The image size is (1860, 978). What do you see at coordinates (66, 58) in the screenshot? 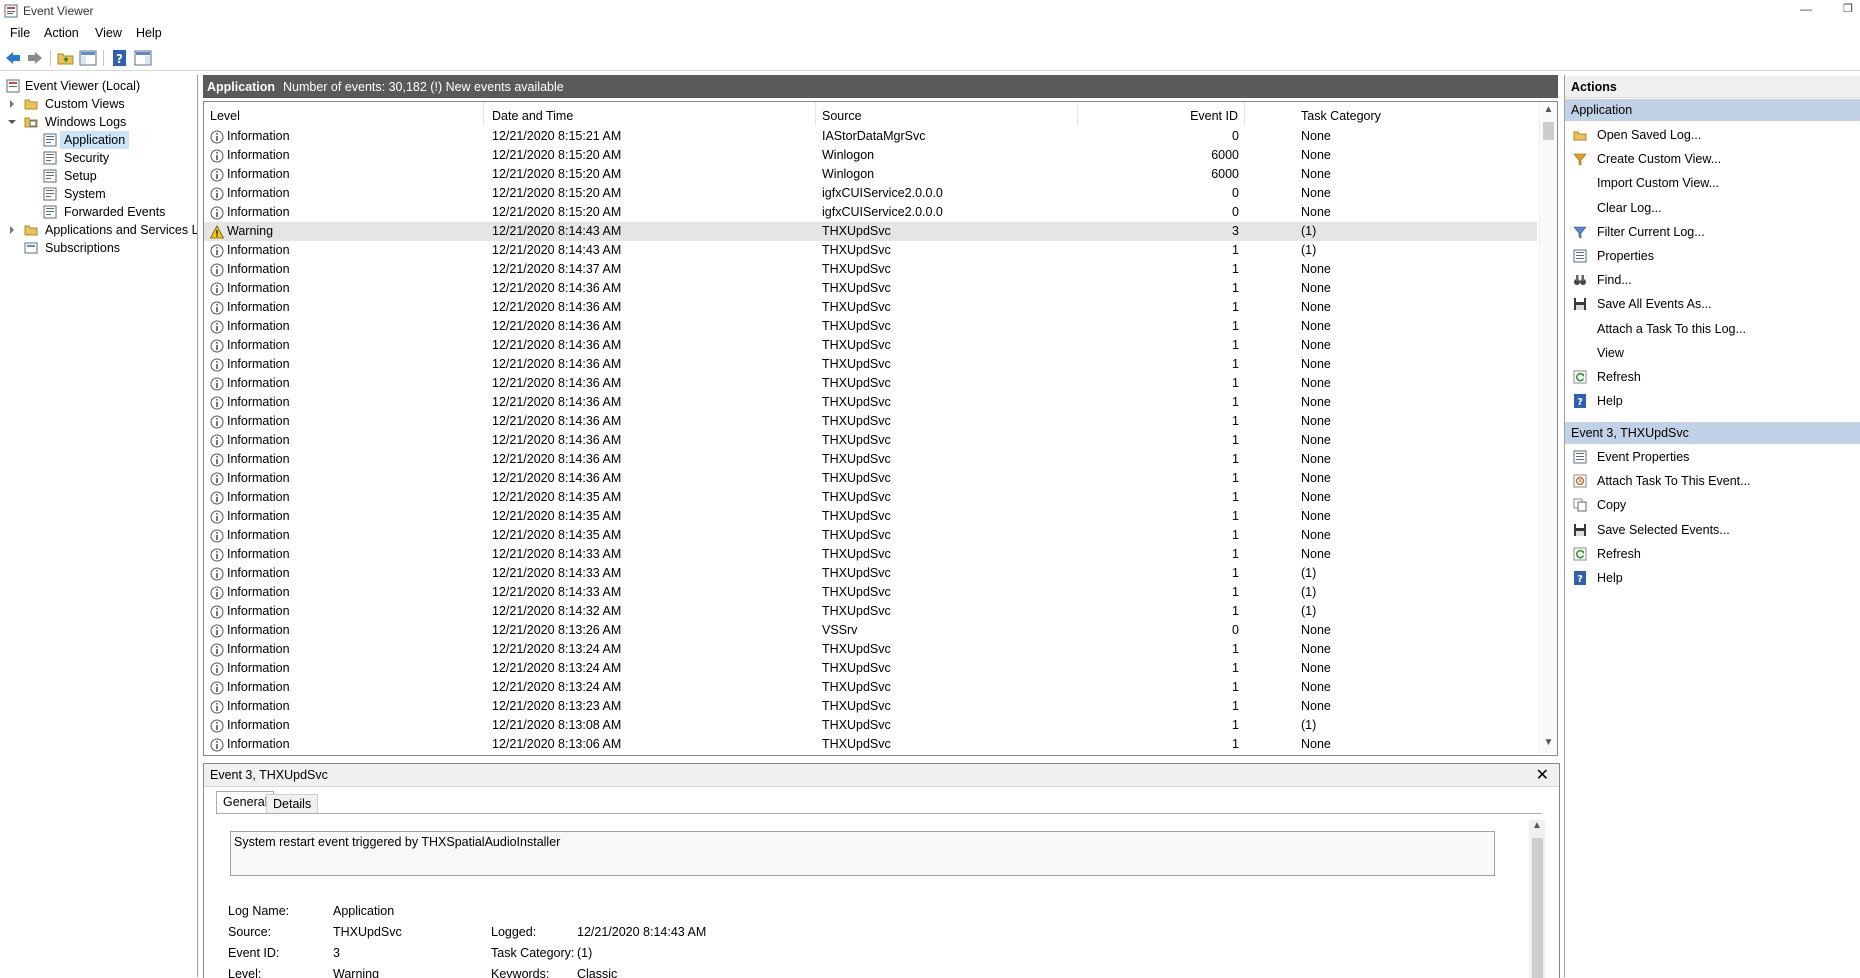
I see `folder-up-icon` at bounding box center [66, 58].